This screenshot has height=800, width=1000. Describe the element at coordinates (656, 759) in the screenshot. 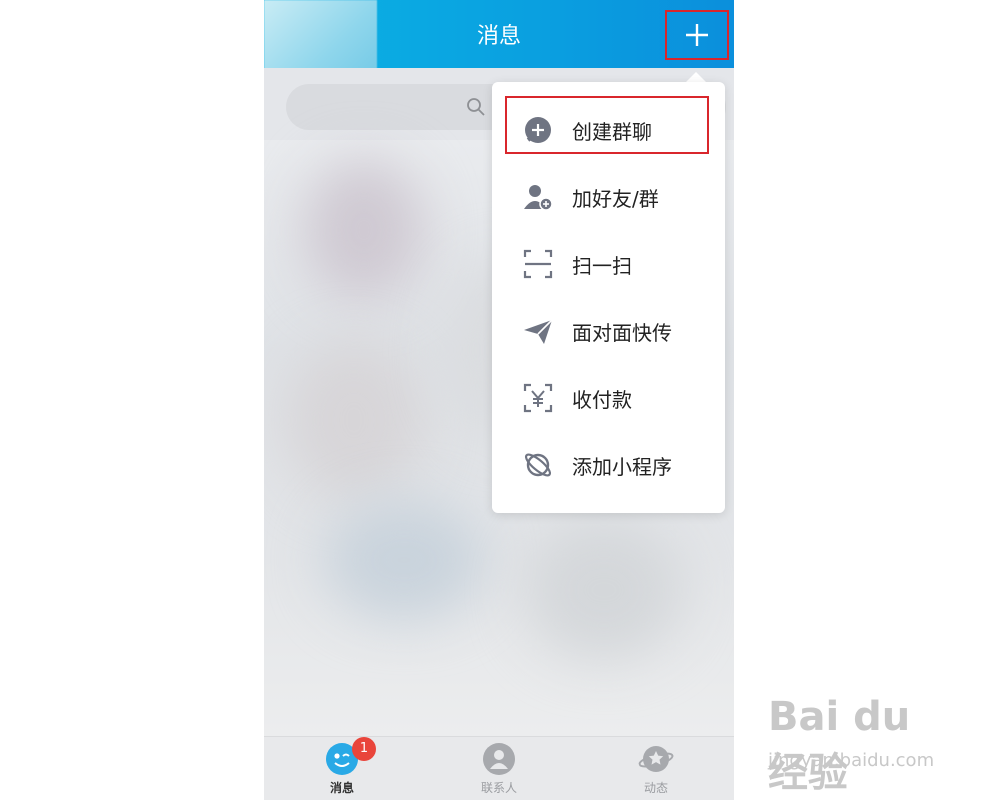

I see `star-planet-icon` at that location.